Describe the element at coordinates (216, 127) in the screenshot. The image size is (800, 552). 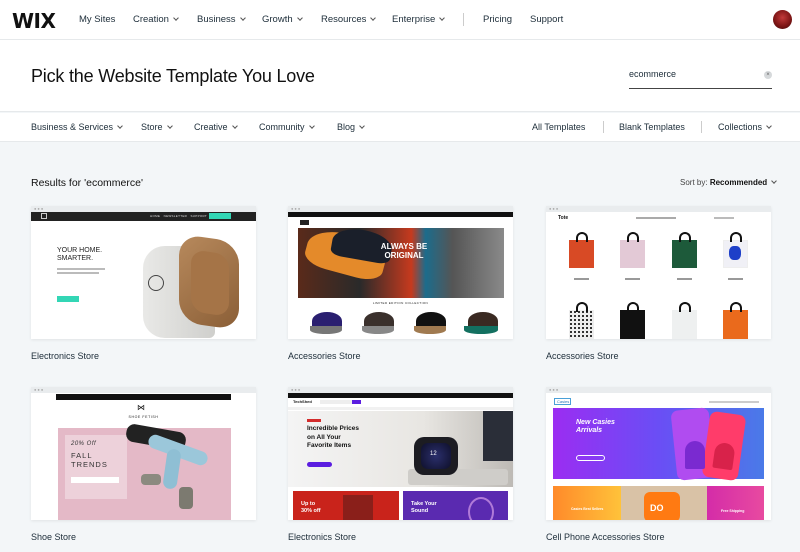
I see `category-creative: Creative` at that location.